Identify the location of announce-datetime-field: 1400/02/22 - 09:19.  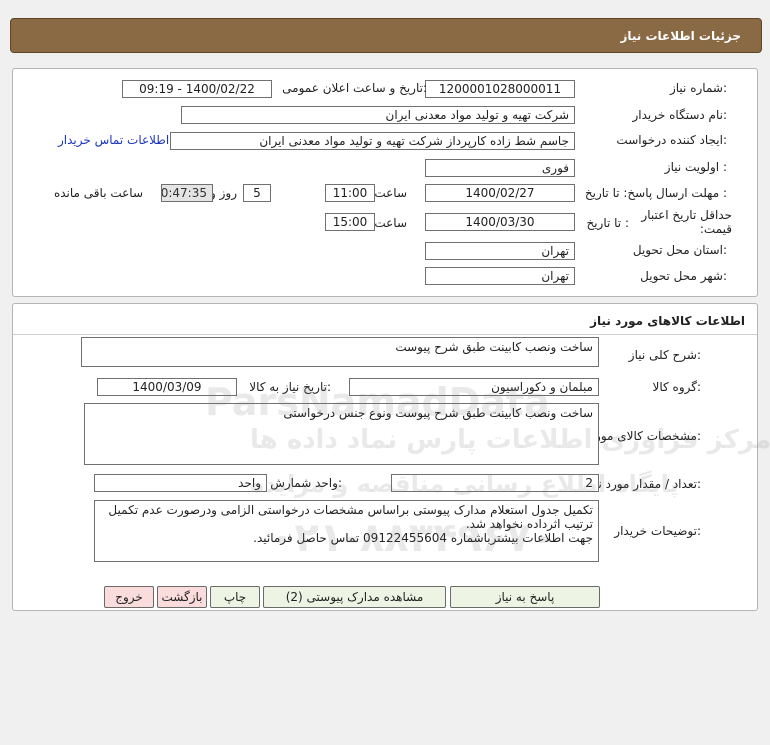
(197, 89).